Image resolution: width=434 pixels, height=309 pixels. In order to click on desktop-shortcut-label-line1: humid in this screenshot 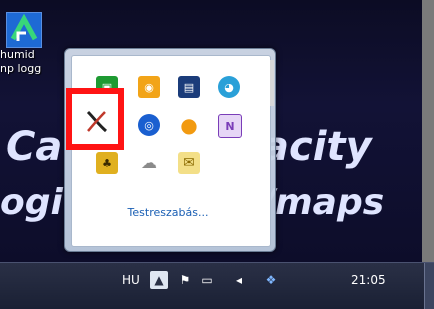, I will do `click(17, 54)`.